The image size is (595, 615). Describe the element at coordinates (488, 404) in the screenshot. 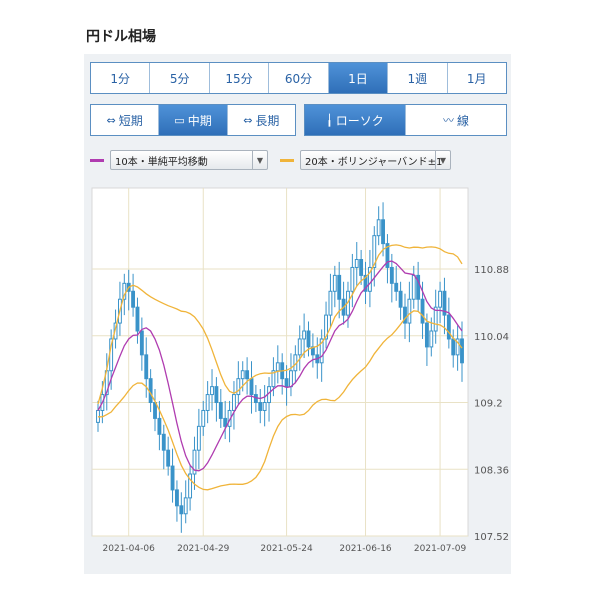

I see `y-tick-label: 109.2` at that location.